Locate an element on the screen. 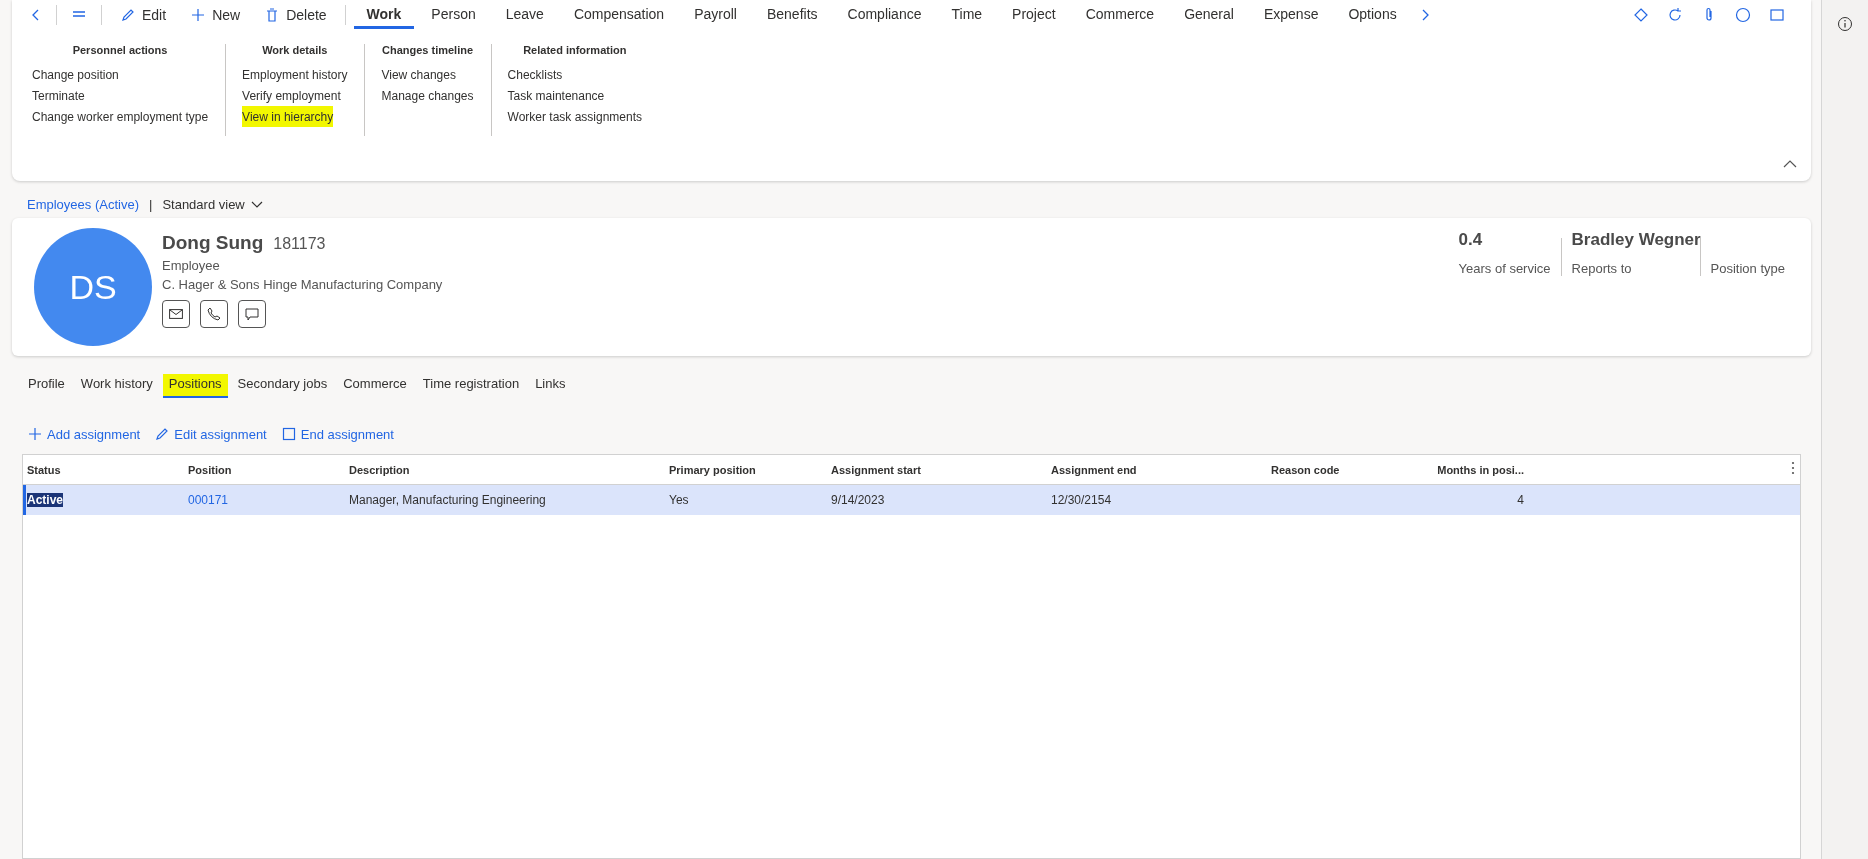 The height and width of the screenshot is (859, 1868). table-cell: 4 is located at coordinates (1520, 500).